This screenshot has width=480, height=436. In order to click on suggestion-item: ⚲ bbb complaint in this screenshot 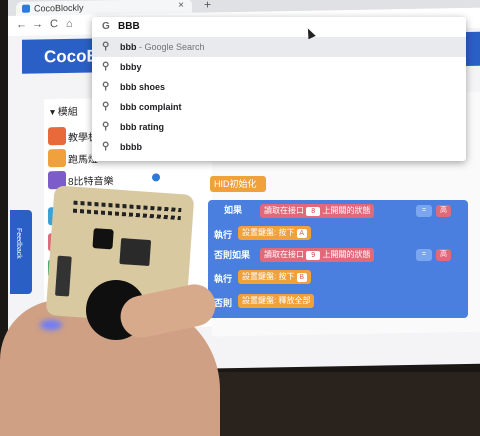, I will do `click(279, 107)`.